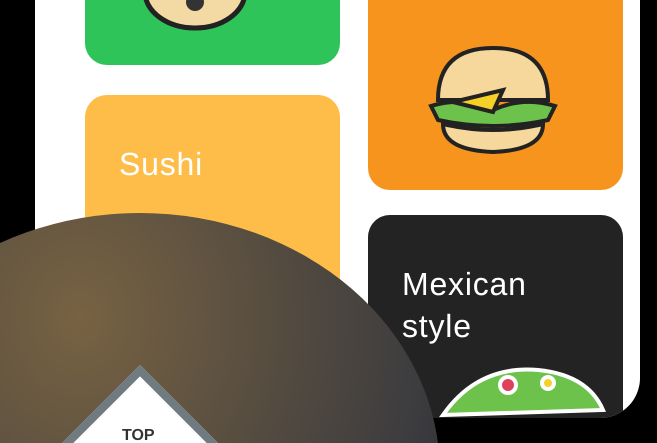 Image resolution: width=657 pixels, height=443 pixels. I want to click on category-label: Sushi, so click(161, 164).